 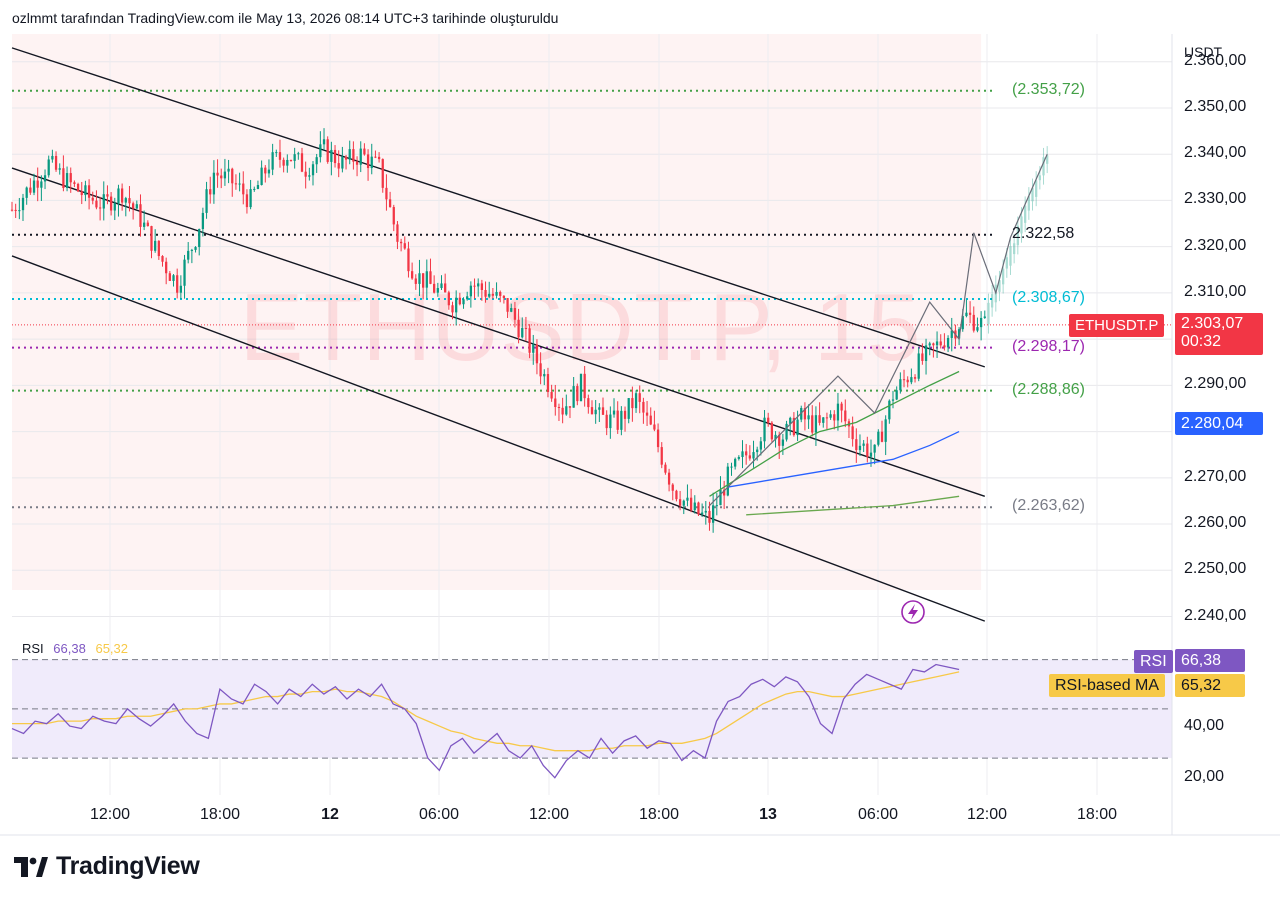 What do you see at coordinates (107, 866) in the screenshot?
I see `brand: TradingView` at bounding box center [107, 866].